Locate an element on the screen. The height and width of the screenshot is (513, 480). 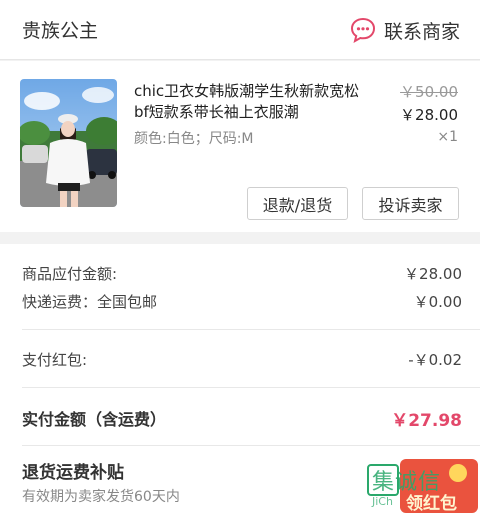
shop-header: 贵族公主 联系商家 is located at coordinates (240, 30).